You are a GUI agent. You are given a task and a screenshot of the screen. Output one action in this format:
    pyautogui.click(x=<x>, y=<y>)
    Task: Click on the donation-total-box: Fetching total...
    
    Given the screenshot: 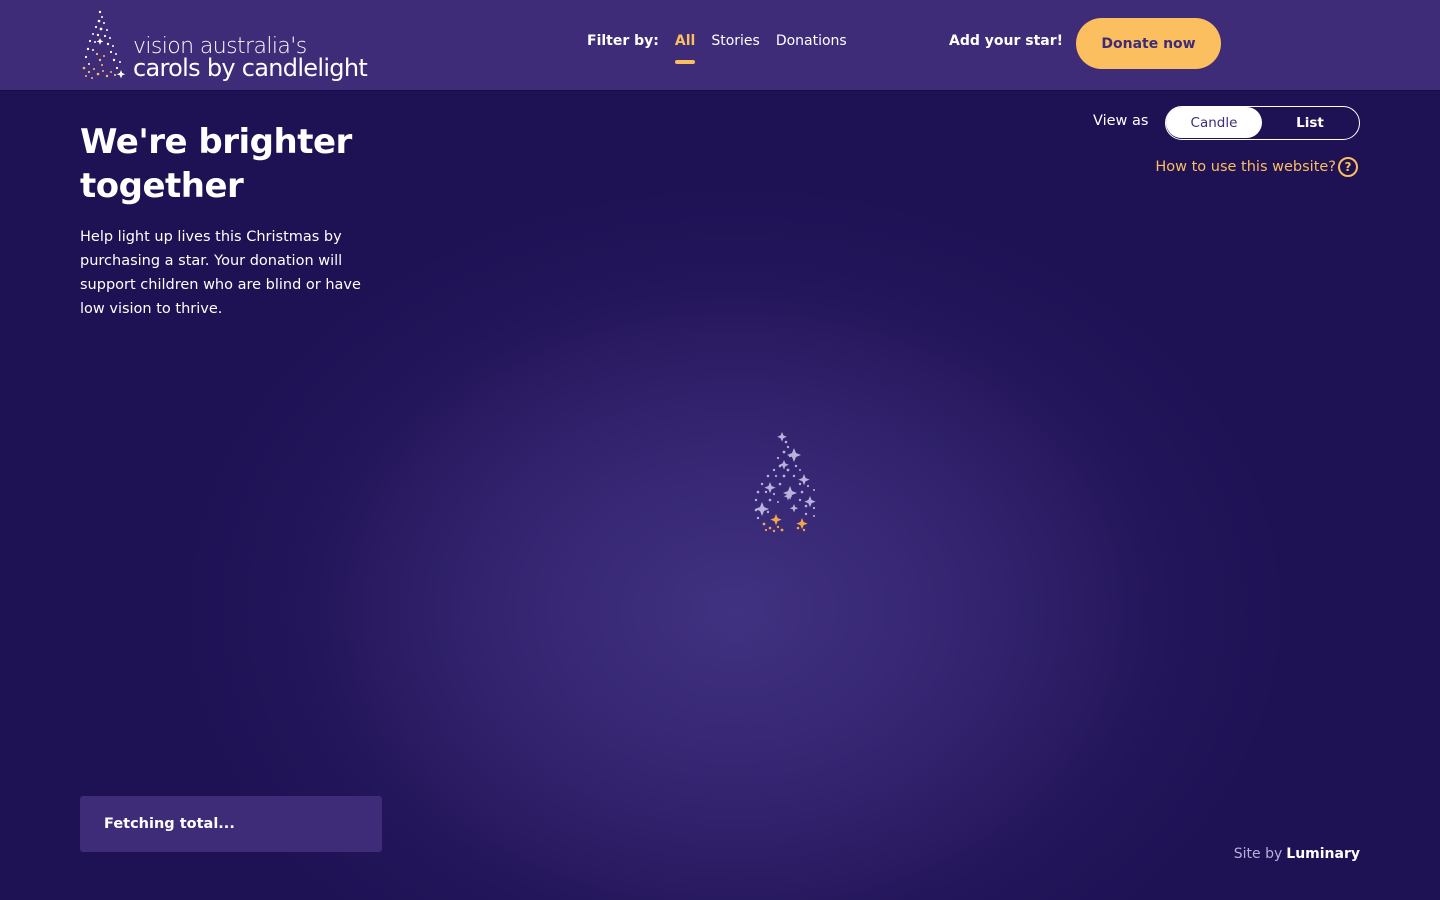 What is the action you would take?
    pyautogui.click(x=231, y=824)
    